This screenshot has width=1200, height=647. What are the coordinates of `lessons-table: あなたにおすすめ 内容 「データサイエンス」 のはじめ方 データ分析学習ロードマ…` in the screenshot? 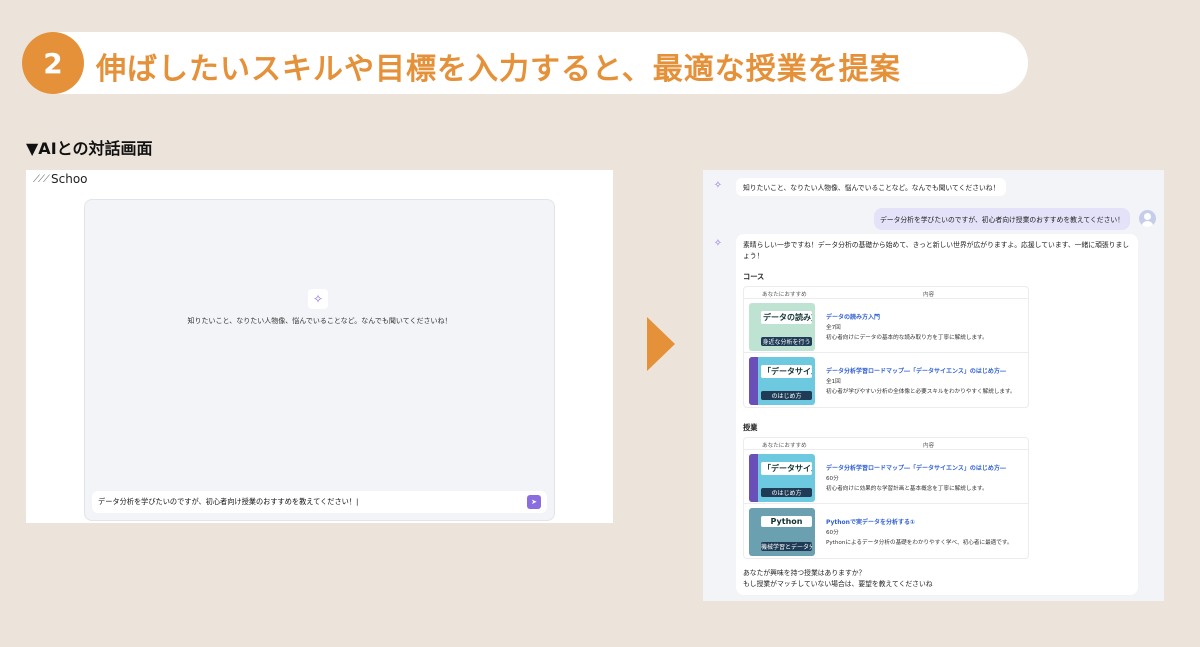 It's located at (886, 498).